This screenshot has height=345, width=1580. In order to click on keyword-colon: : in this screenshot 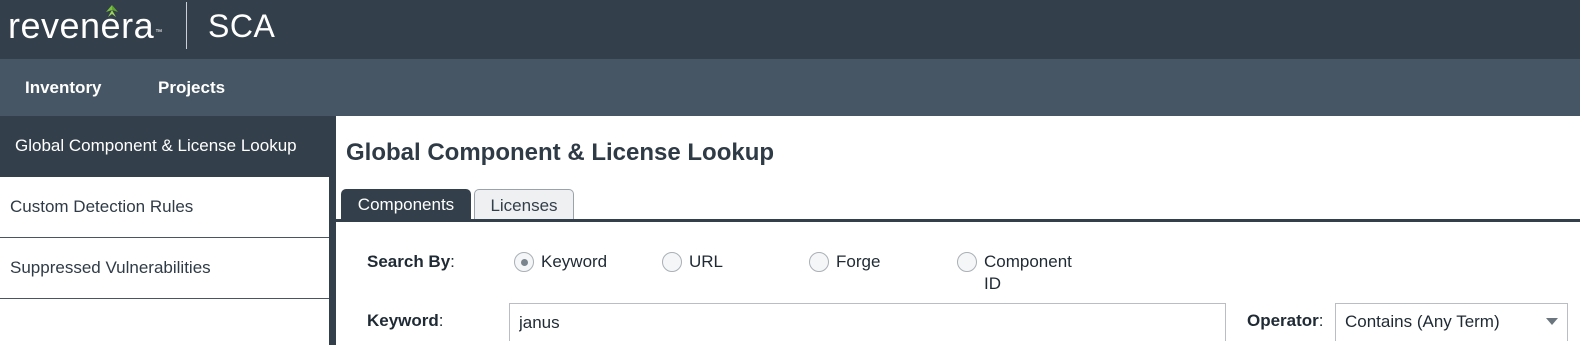, I will do `click(441, 320)`.